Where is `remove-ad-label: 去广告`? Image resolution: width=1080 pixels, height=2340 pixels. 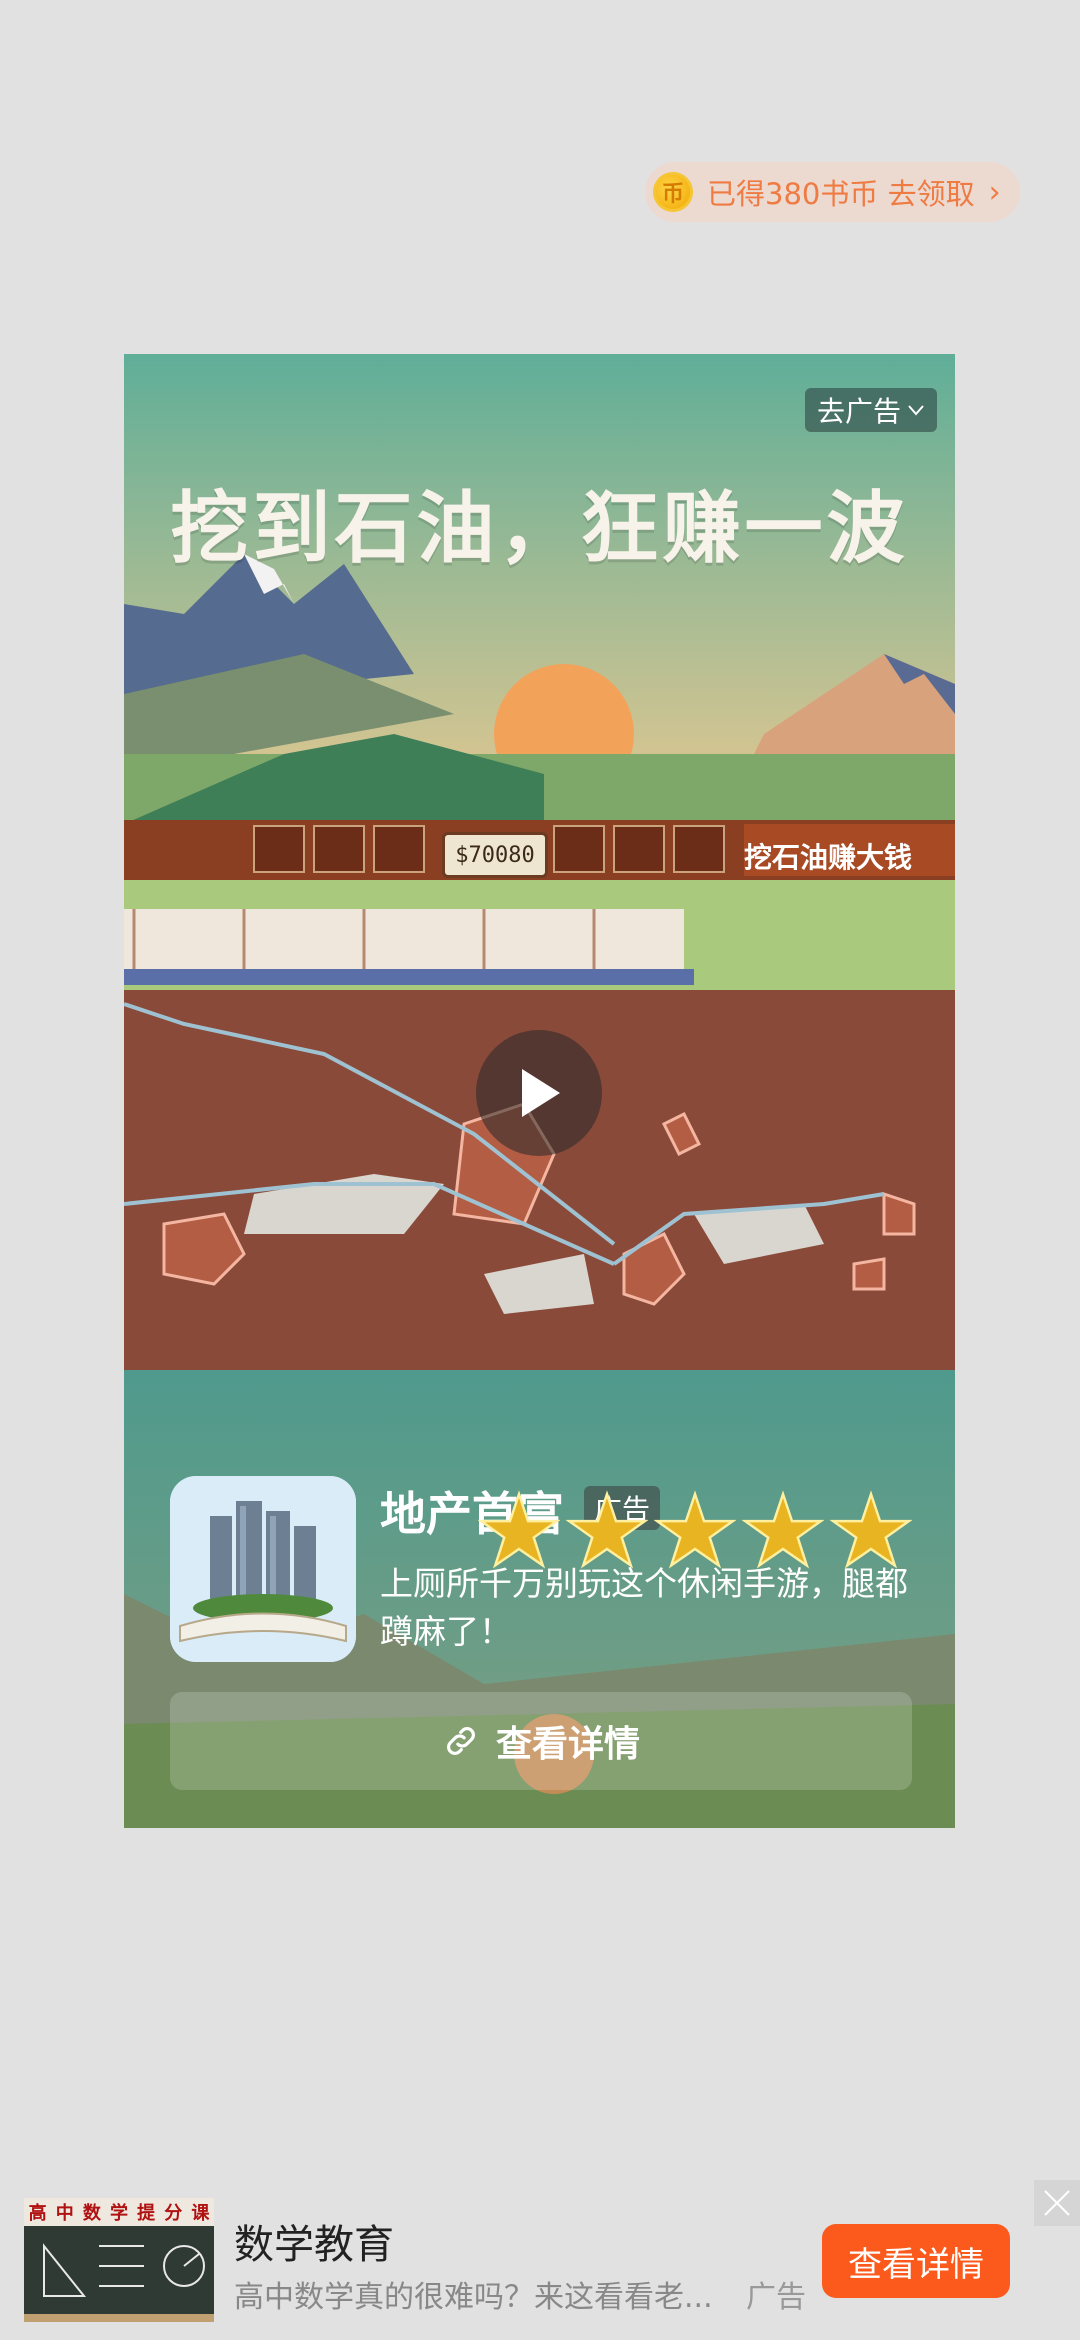 remove-ad-label: 去广告 is located at coordinates (858, 411).